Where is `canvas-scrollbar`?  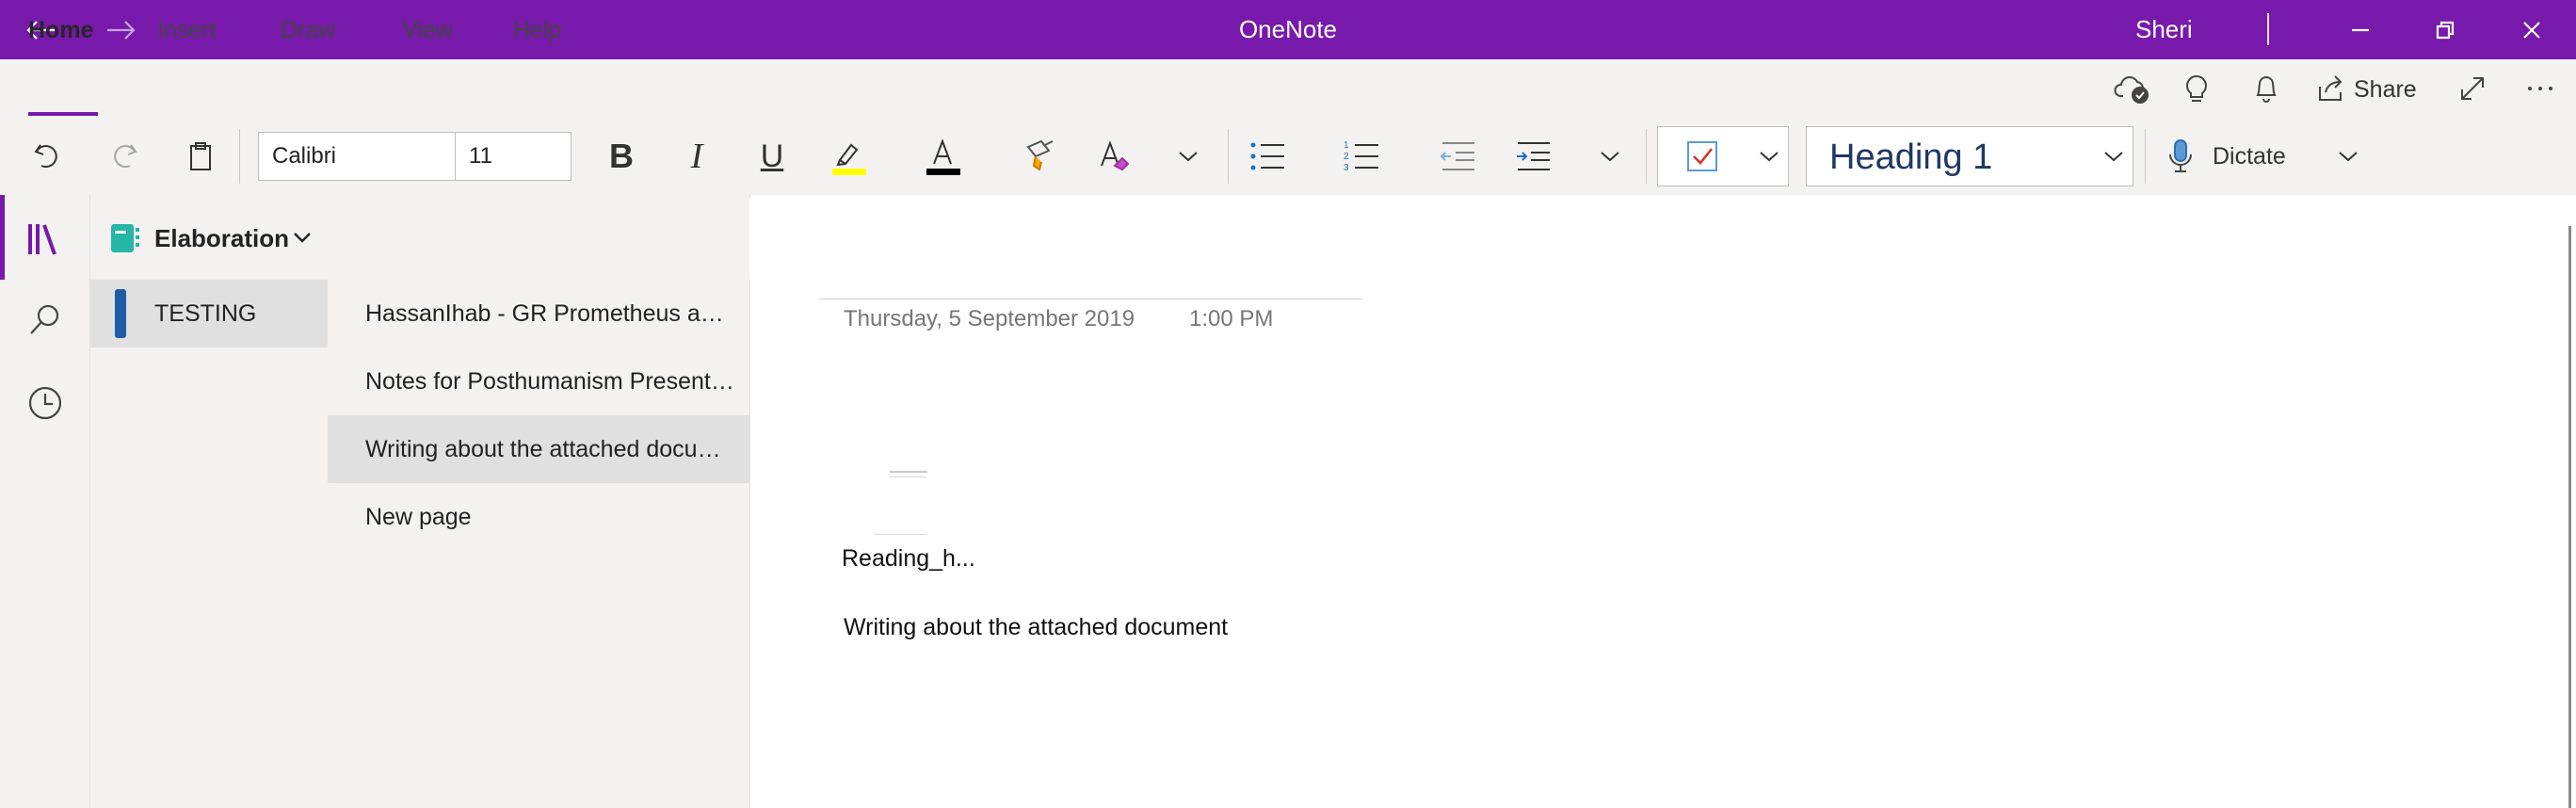 canvas-scrollbar is located at coordinates (2569, 517).